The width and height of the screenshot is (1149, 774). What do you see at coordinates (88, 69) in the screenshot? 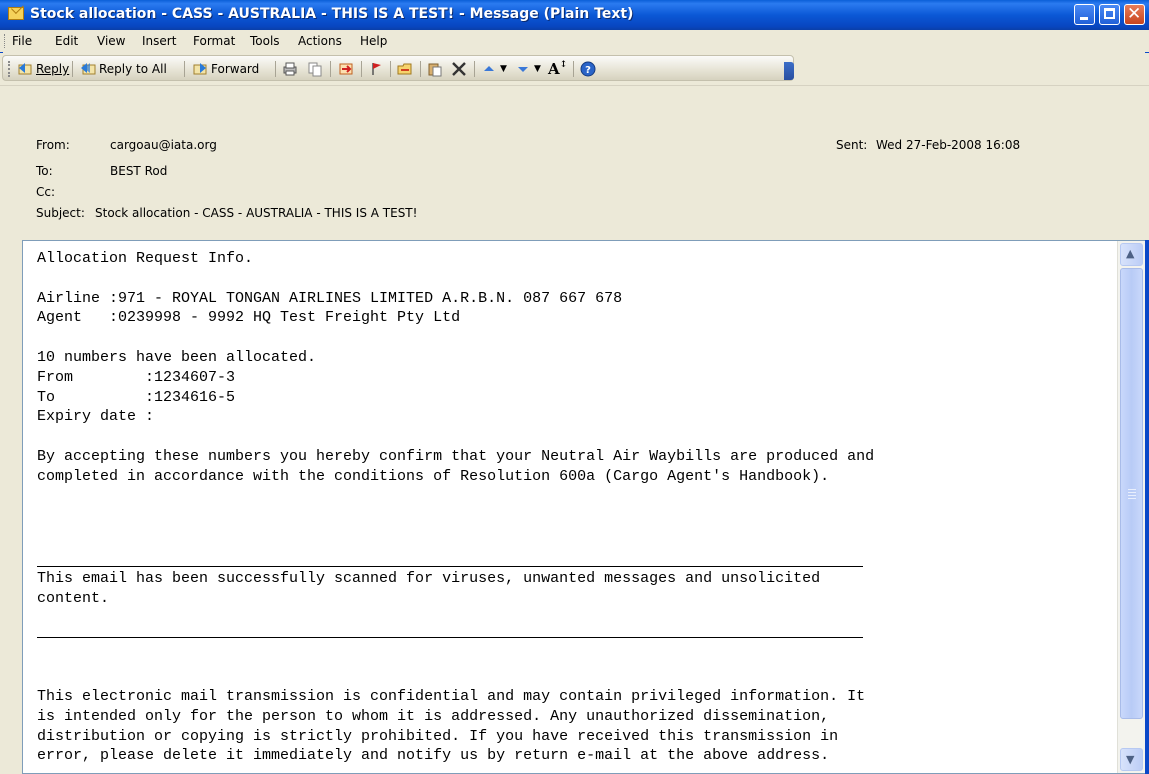
I see `reply-all-icon` at bounding box center [88, 69].